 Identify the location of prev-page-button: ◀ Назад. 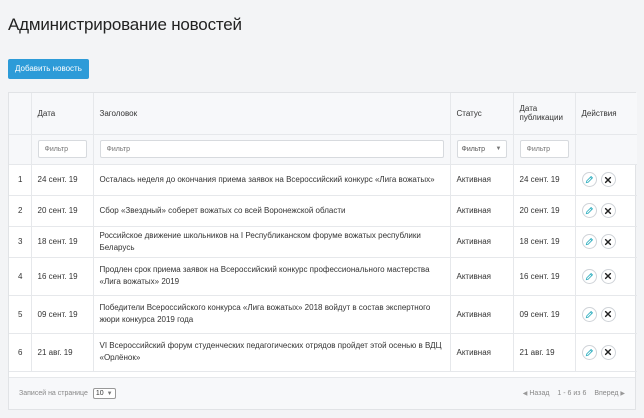
(536, 393).